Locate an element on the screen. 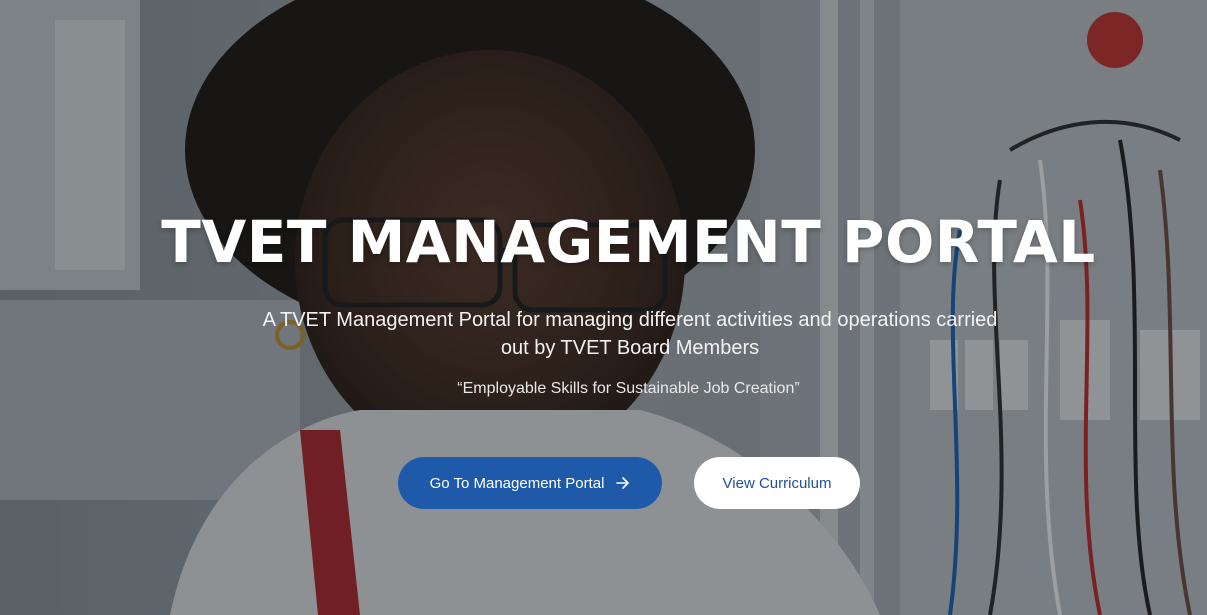 Image resolution: width=1207 pixels, height=615 pixels. view-curriculum-label: View Curriculum is located at coordinates (777, 483).